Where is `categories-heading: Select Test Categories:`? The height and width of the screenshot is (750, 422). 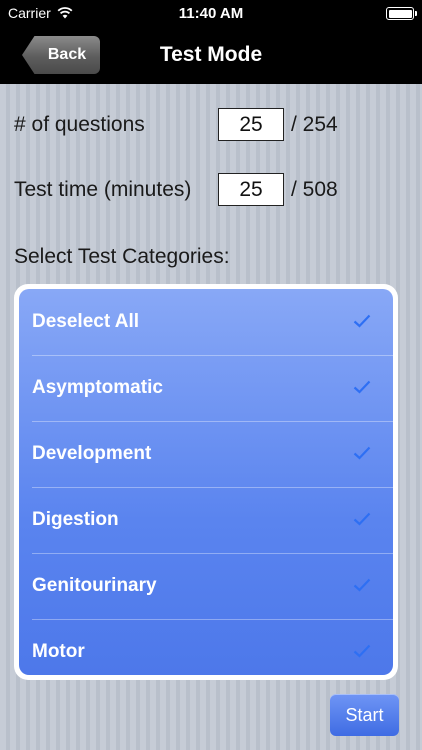 categories-heading: Select Test Categories: is located at coordinates (122, 256).